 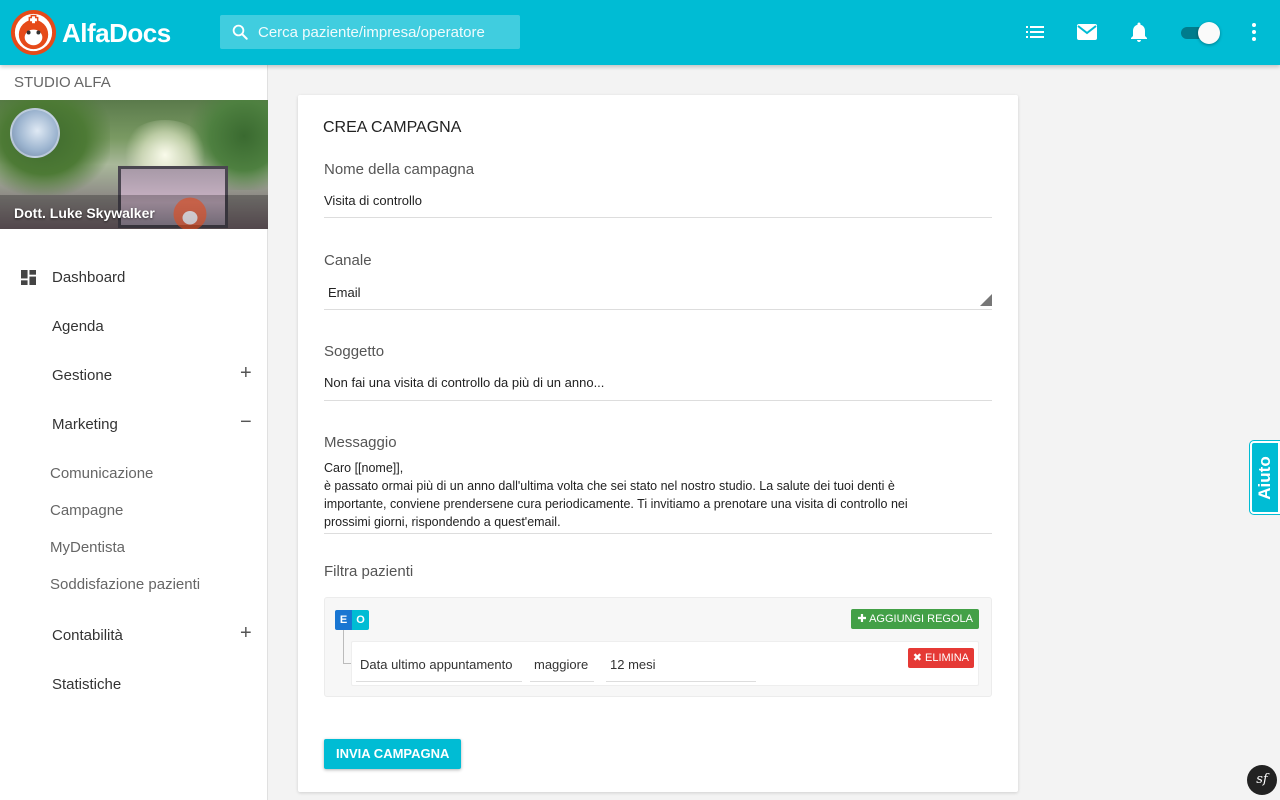 I want to click on message-line: Caro [[nome]],, so click(x=364, y=468).